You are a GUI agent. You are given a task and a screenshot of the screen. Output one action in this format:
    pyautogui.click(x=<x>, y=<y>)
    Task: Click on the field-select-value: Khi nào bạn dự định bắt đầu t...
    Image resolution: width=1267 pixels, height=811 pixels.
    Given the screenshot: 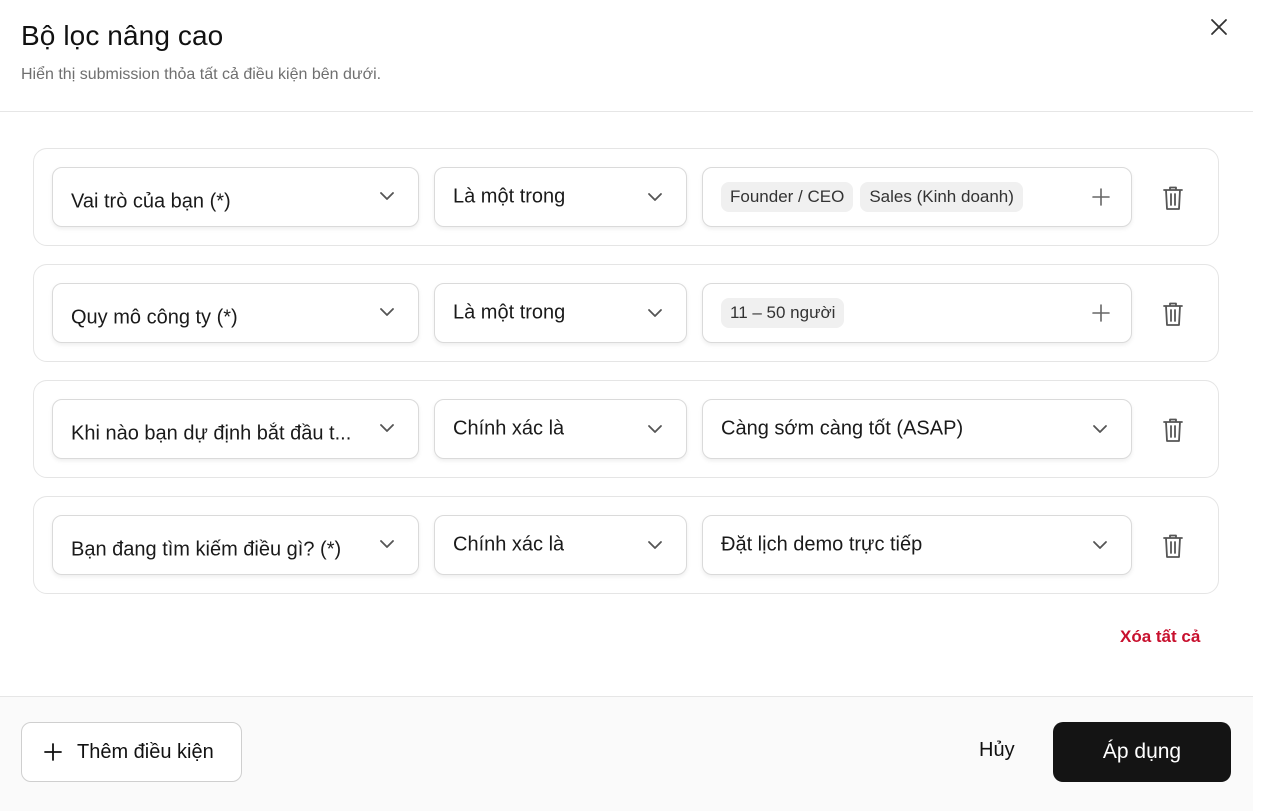 What is the action you would take?
    pyautogui.click(x=211, y=433)
    